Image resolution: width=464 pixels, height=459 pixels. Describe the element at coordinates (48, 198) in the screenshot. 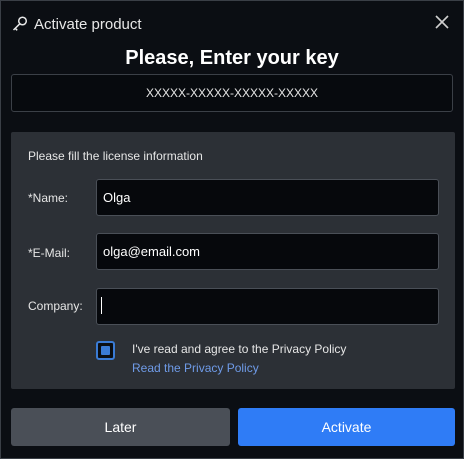

I see `name-label: *Name:` at that location.